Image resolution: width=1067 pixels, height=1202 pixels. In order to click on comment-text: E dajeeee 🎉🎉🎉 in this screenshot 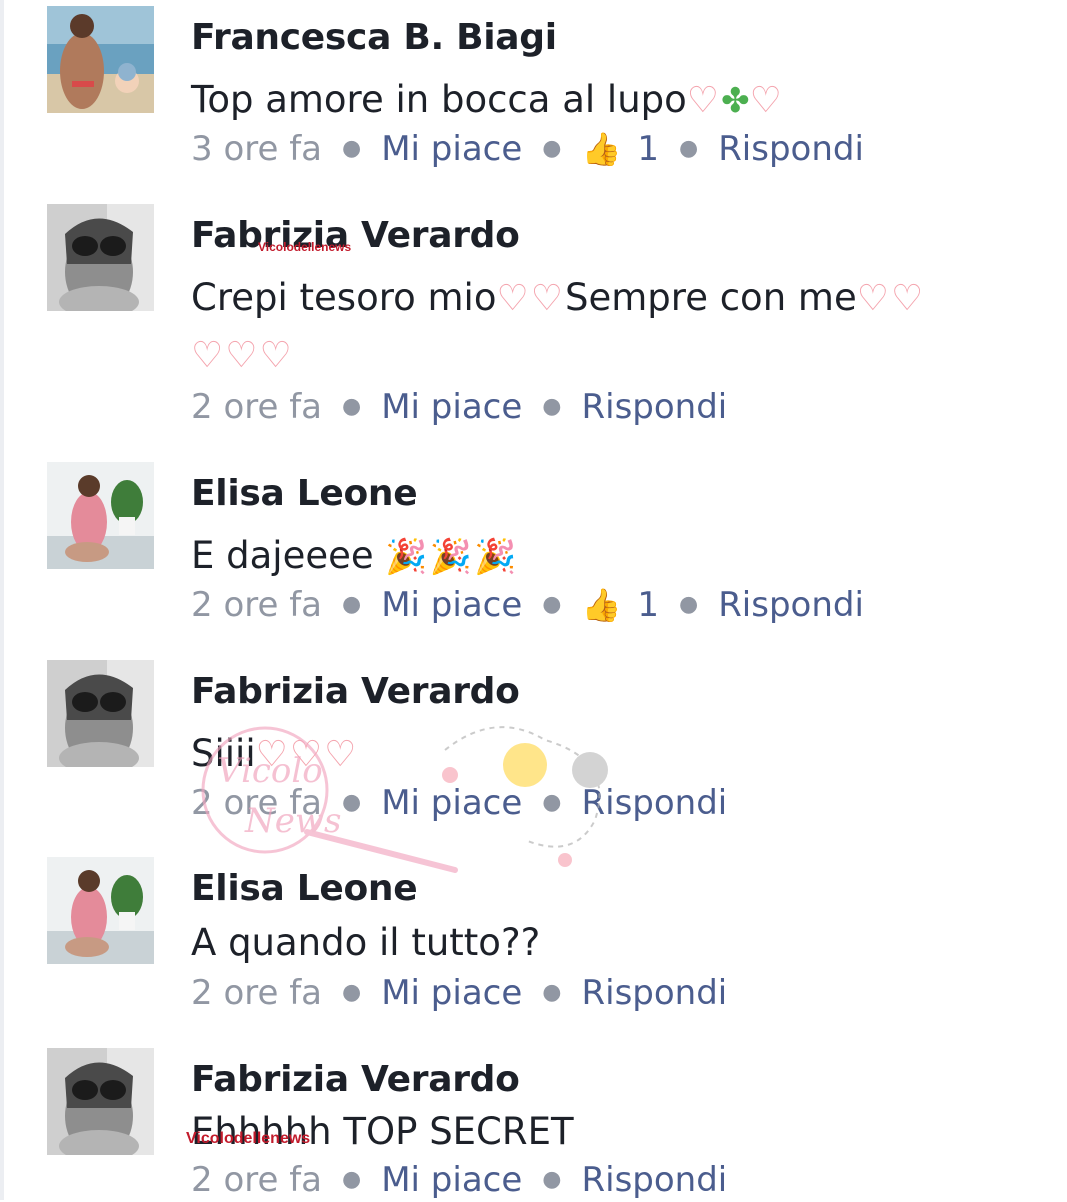, I will do `click(355, 555)`.